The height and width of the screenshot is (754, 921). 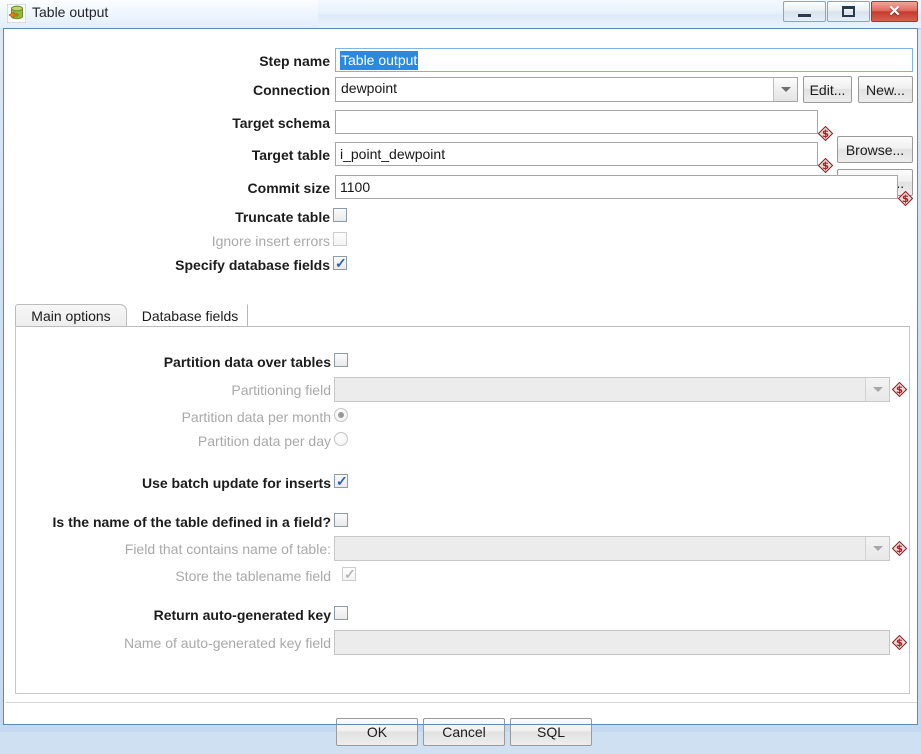 I want to click on use-batch-update-label: Use batch update for inserts, so click(x=236, y=483).